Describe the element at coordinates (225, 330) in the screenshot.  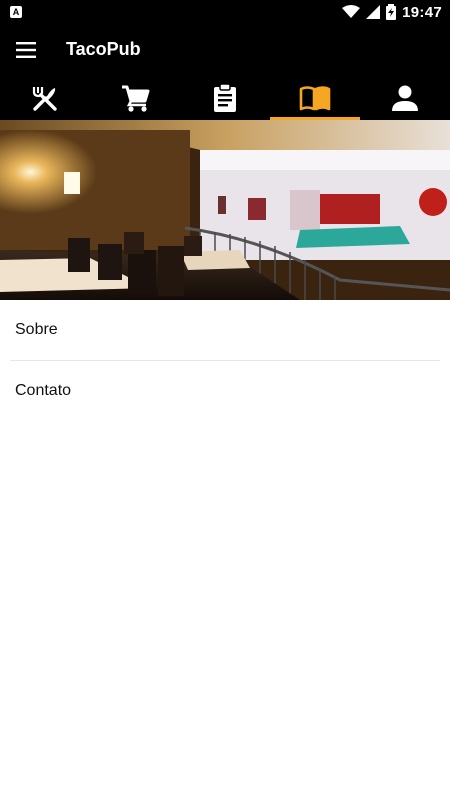
I see `list-item-sobre: Sobre` at that location.